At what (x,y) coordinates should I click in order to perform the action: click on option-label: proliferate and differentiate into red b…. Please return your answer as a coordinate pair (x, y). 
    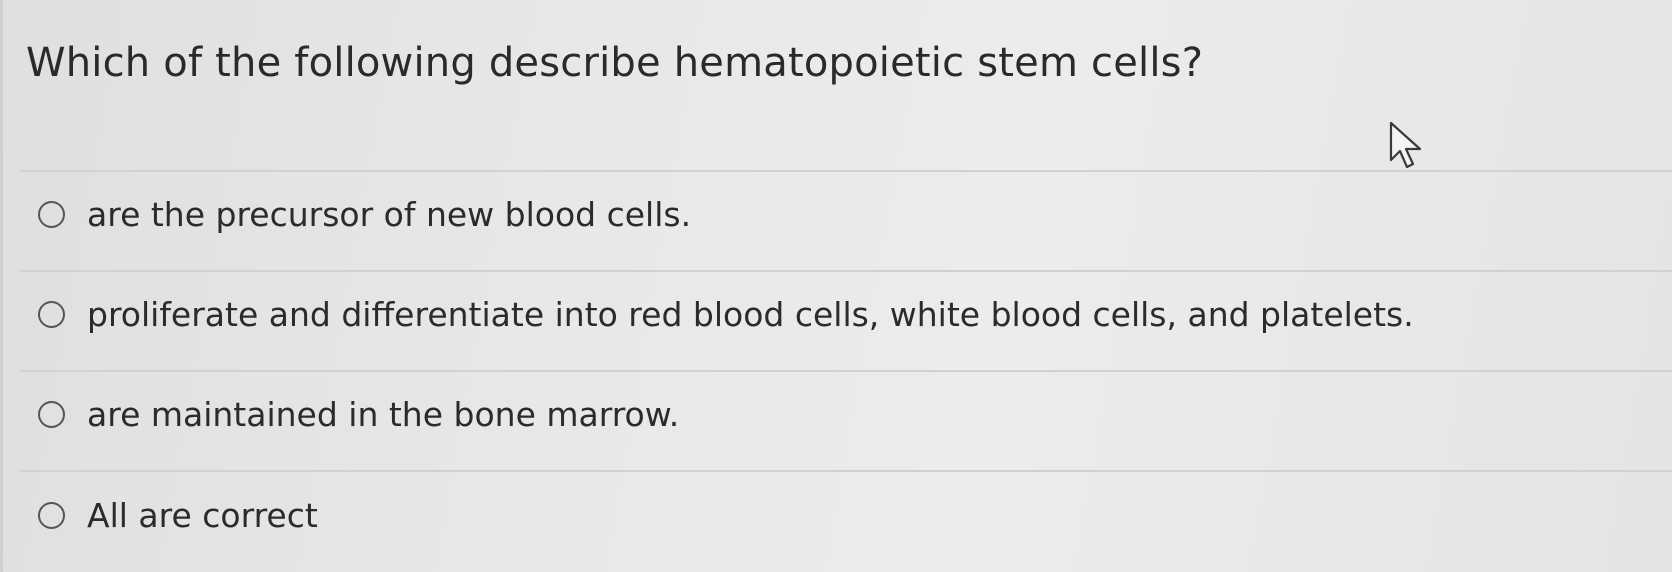
    Looking at the image, I should click on (750, 314).